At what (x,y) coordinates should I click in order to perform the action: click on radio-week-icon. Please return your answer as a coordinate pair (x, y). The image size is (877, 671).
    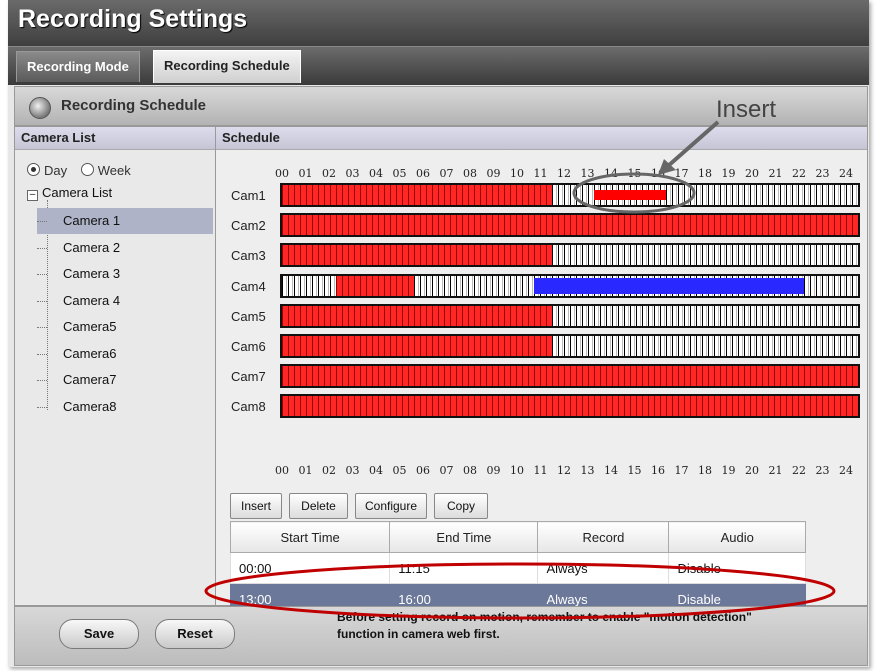
    Looking at the image, I should click on (87, 169).